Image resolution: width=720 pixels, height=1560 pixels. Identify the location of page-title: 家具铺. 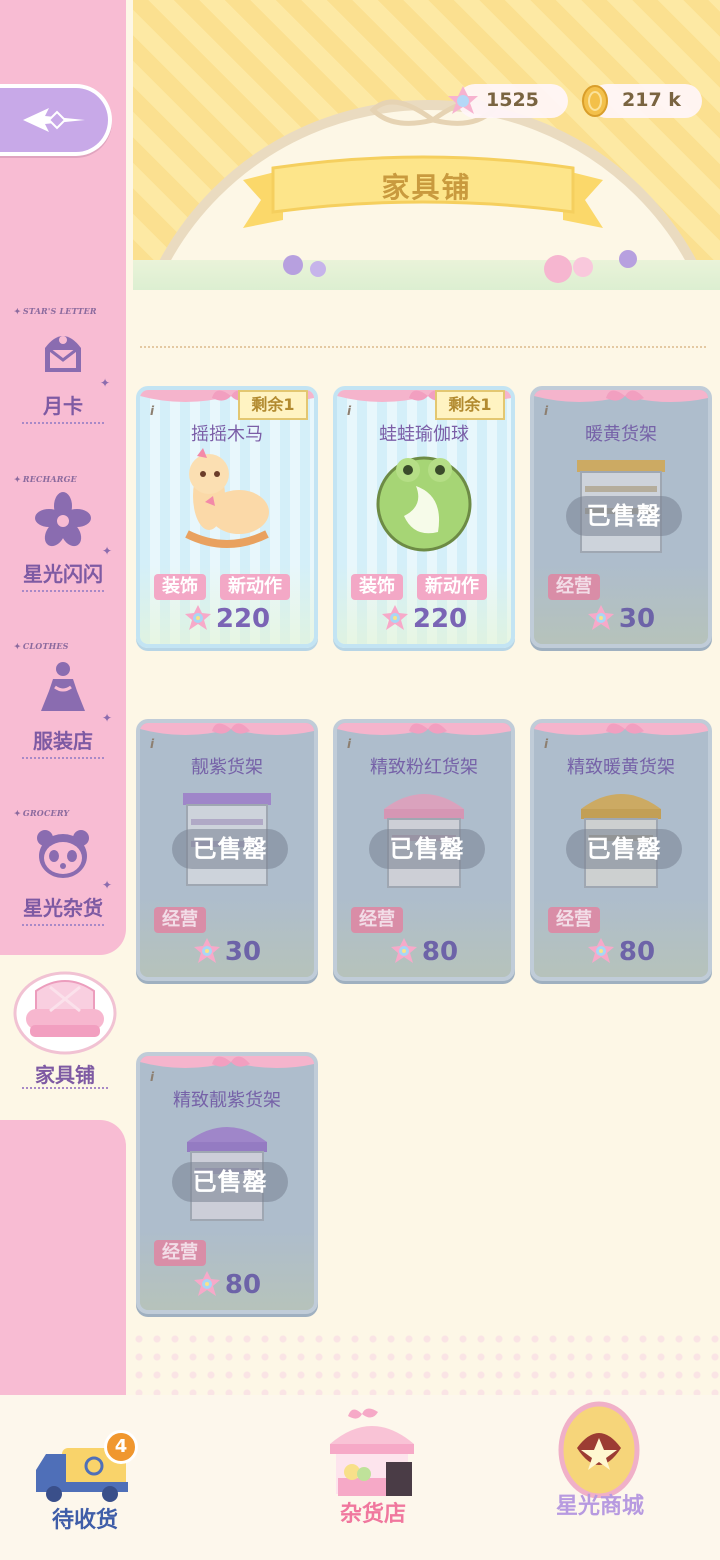
(426, 187).